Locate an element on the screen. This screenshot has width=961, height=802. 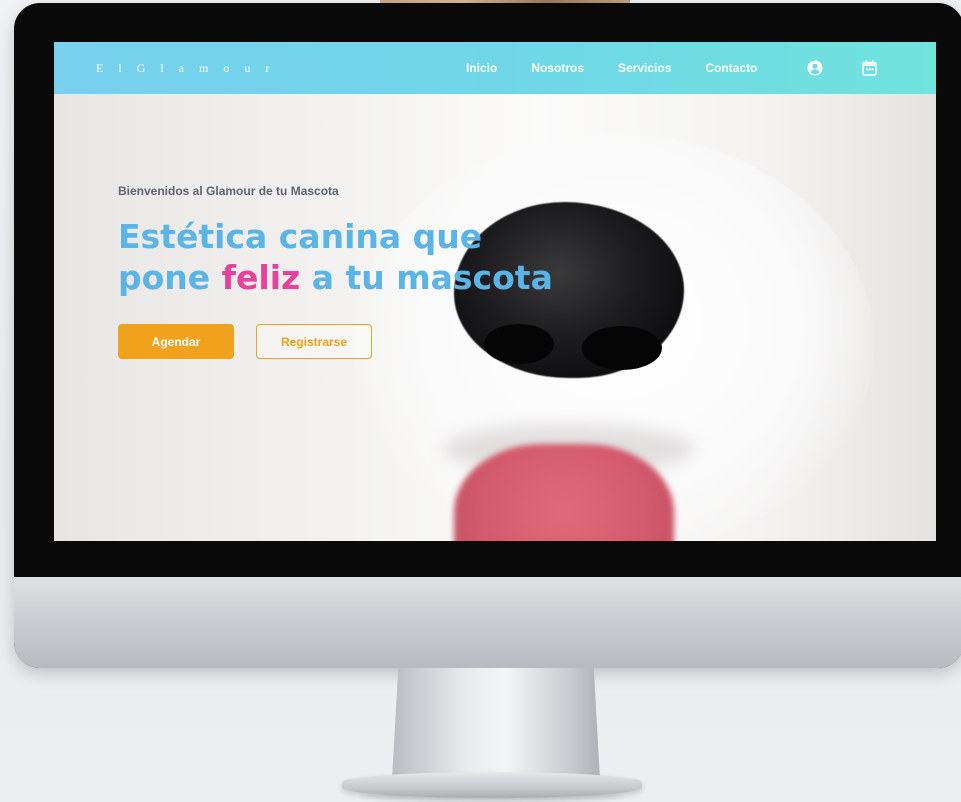
dog-tongue is located at coordinates (564, 492).